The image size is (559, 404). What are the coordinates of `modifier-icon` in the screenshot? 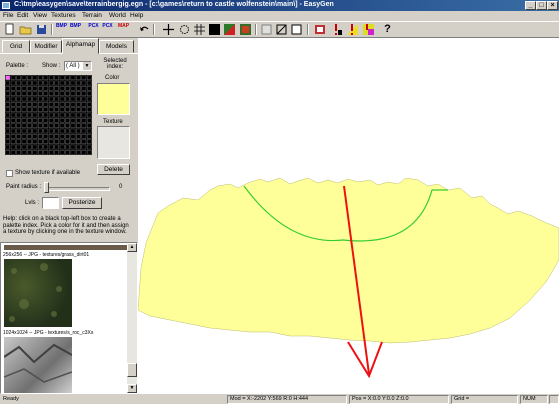 It's located at (320, 29).